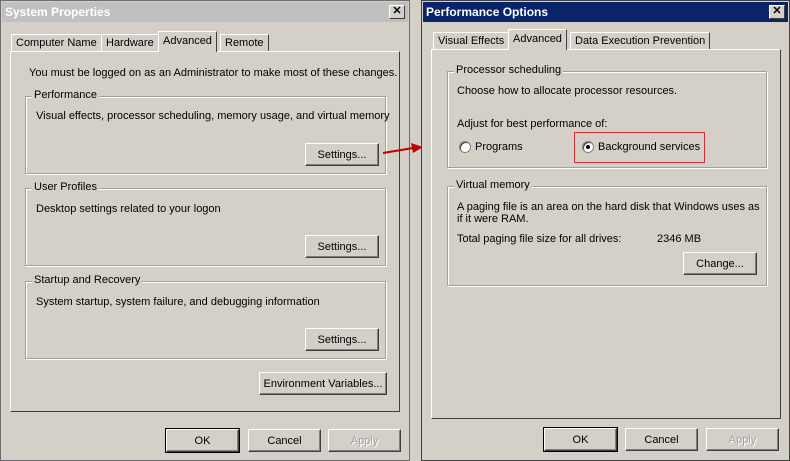  What do you see at coordinates (128, 209) in the screenshot?
I see `user-profiles-description: Desktop settings related to your logon` at bounding box center [128, 209].